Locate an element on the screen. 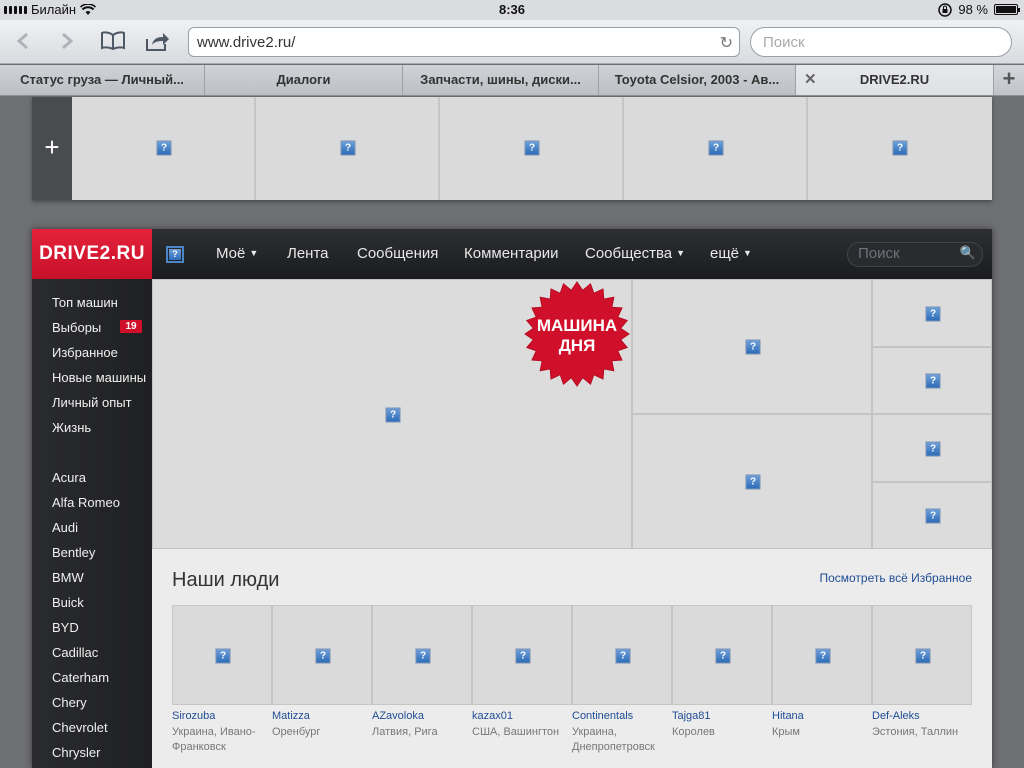 The height and width of the screenshot is (768, 1024). person-name: Continentals is located at coordinates (602, 716).